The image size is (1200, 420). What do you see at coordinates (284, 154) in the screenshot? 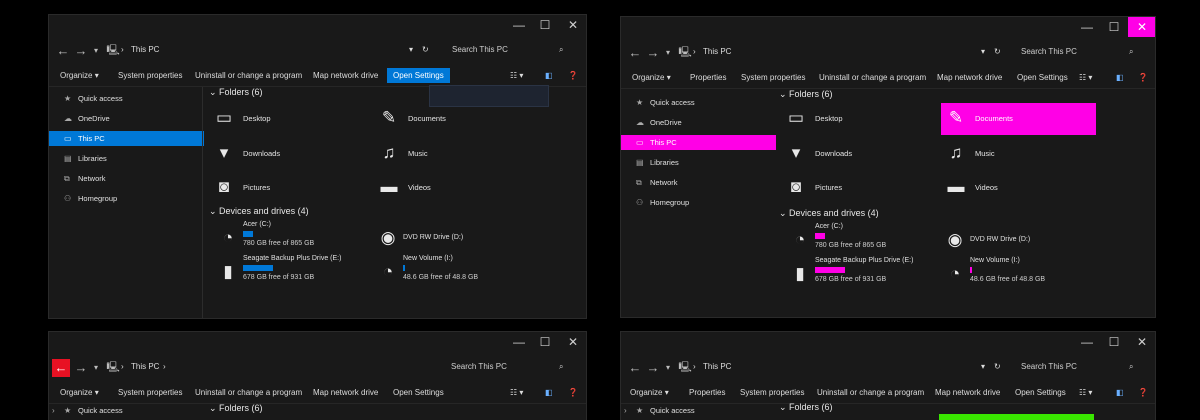
I see `folder-downloads: ▾ Downloads` at bounding box center [284, 154].